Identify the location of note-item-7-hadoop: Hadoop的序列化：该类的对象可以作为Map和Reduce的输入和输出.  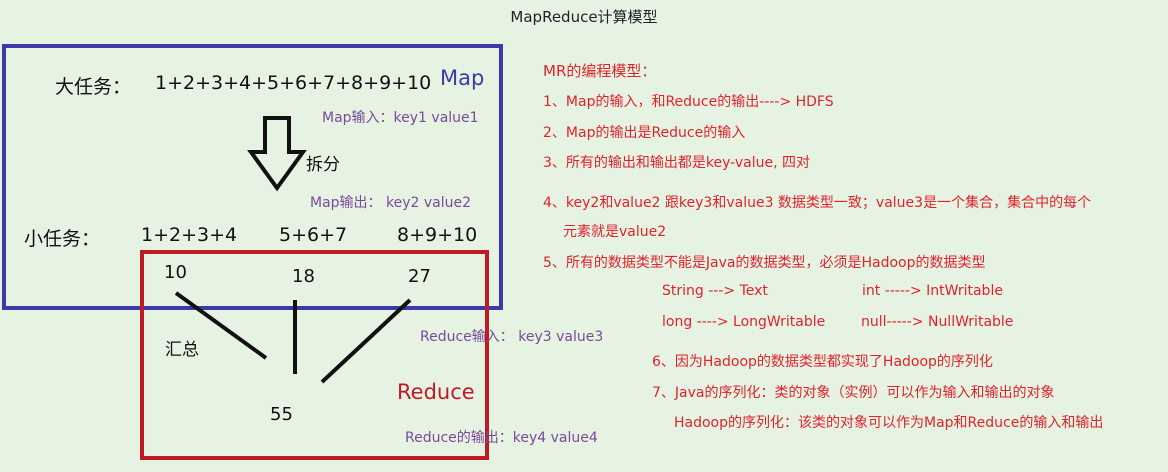
(889, 423).